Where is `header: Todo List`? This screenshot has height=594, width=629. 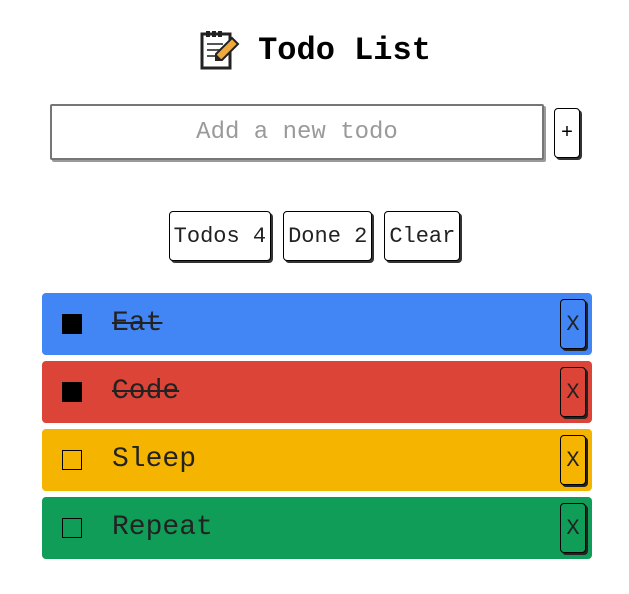 header: Todo List is located at coordinates (314, 50).